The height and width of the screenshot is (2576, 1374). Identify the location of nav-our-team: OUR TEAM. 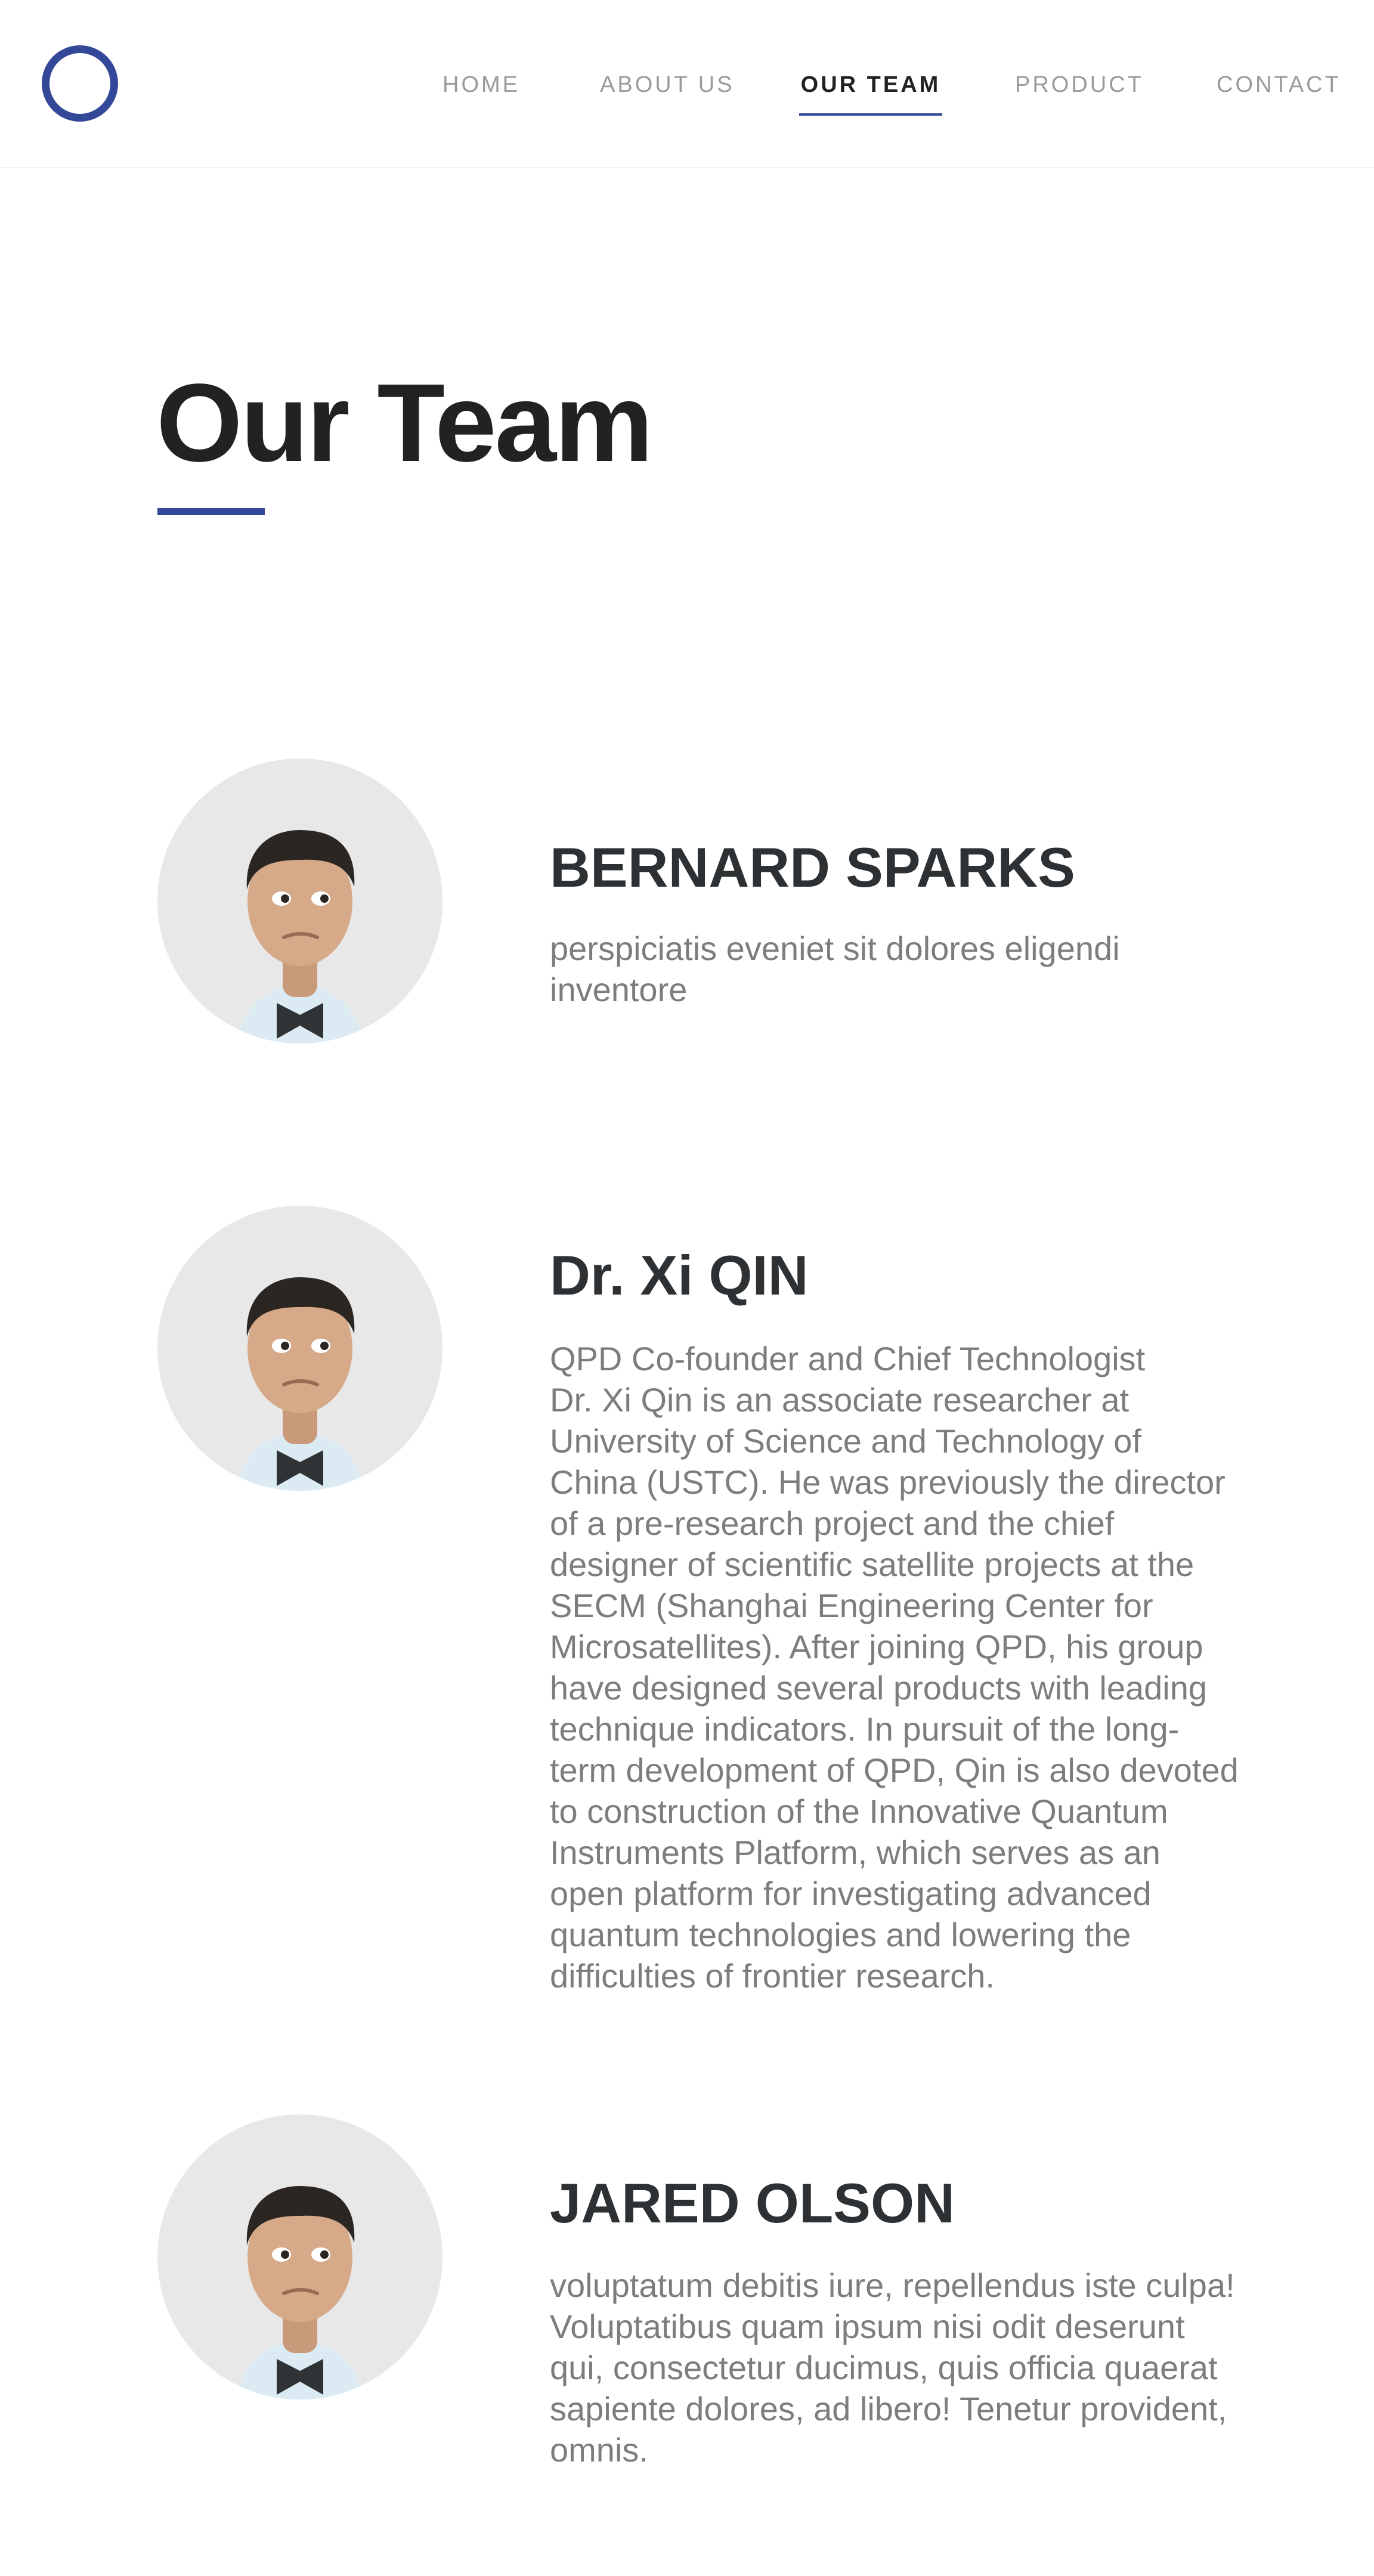
(870, 84).